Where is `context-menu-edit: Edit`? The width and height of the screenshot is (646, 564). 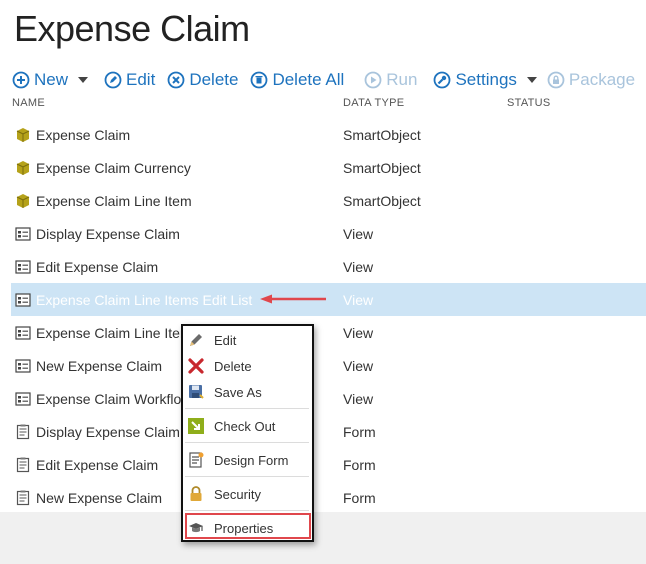 context-menu-edit: Edit is located at coordinates (247, 340).